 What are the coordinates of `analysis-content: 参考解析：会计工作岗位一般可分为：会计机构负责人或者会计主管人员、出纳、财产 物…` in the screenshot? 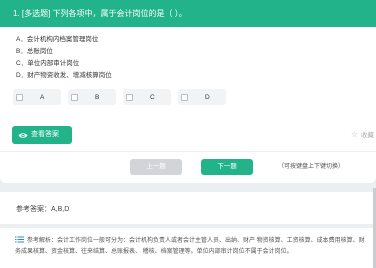 It's located at (192, 247).